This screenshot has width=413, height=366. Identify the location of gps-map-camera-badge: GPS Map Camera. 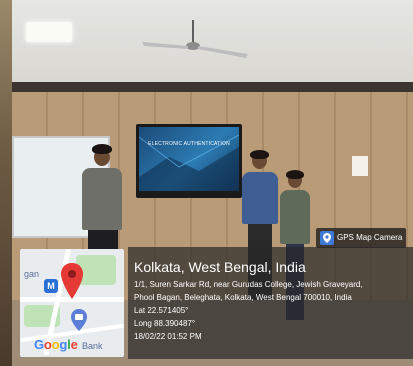
(361, 238).